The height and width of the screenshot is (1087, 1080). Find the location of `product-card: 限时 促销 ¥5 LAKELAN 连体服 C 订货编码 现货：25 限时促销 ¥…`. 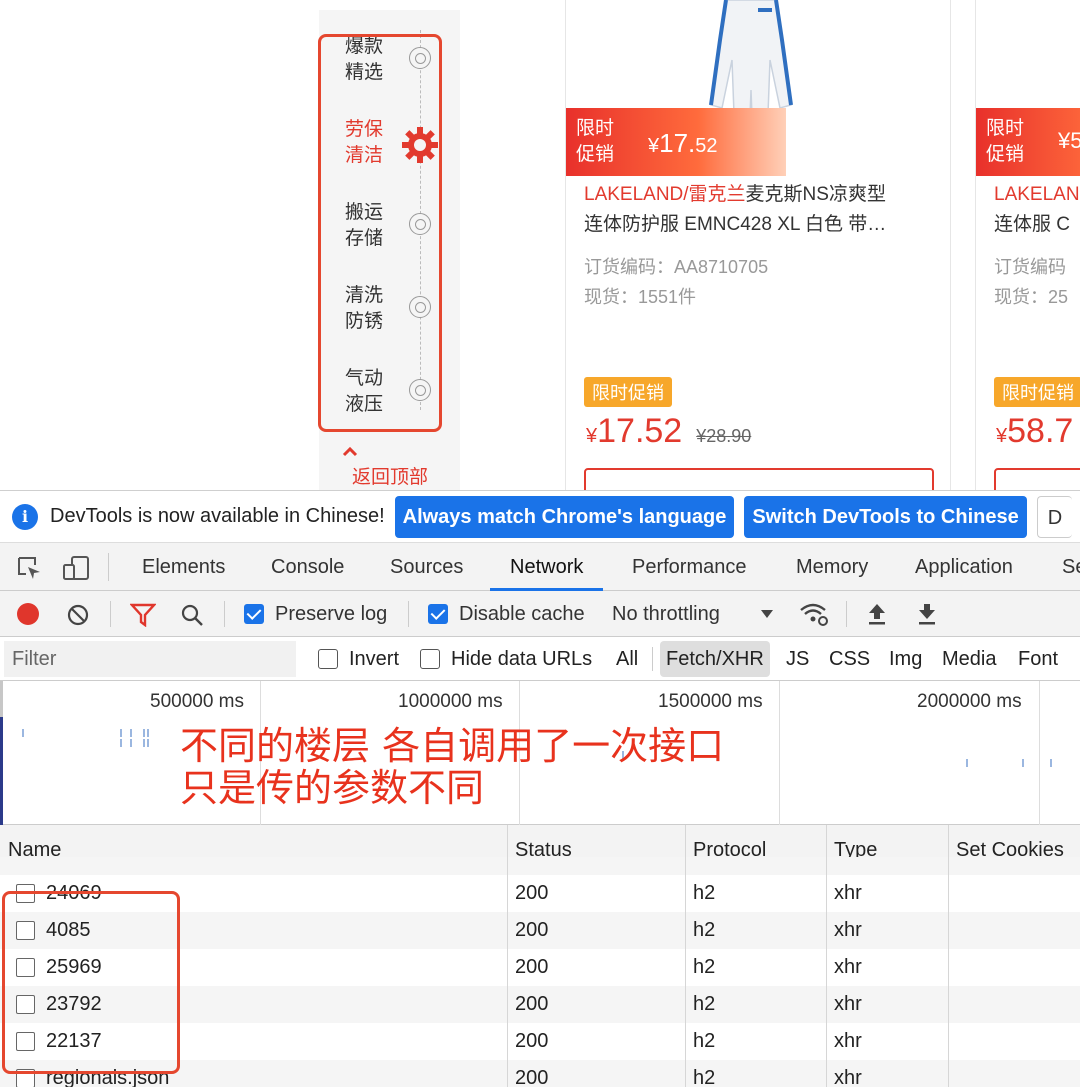

product-card: 限时 促销 ¥5 LAKELAN 连体服 C 订货编码 现货：25 限时促销 ¥… is located at coordinates (1027, 245).